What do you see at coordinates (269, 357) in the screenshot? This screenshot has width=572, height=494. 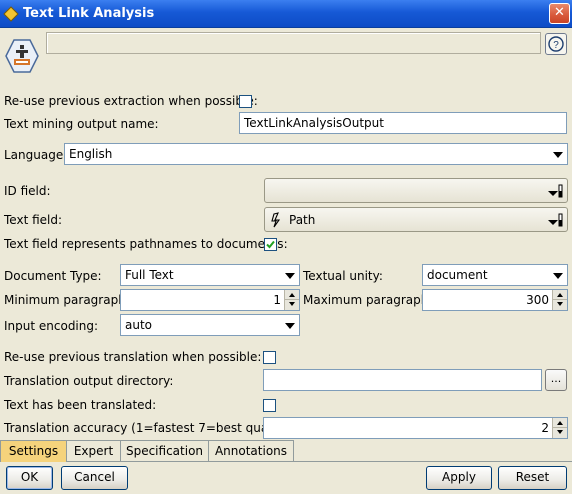 I see `reuse-translation-checkbox` at bounding box center [269, 357].